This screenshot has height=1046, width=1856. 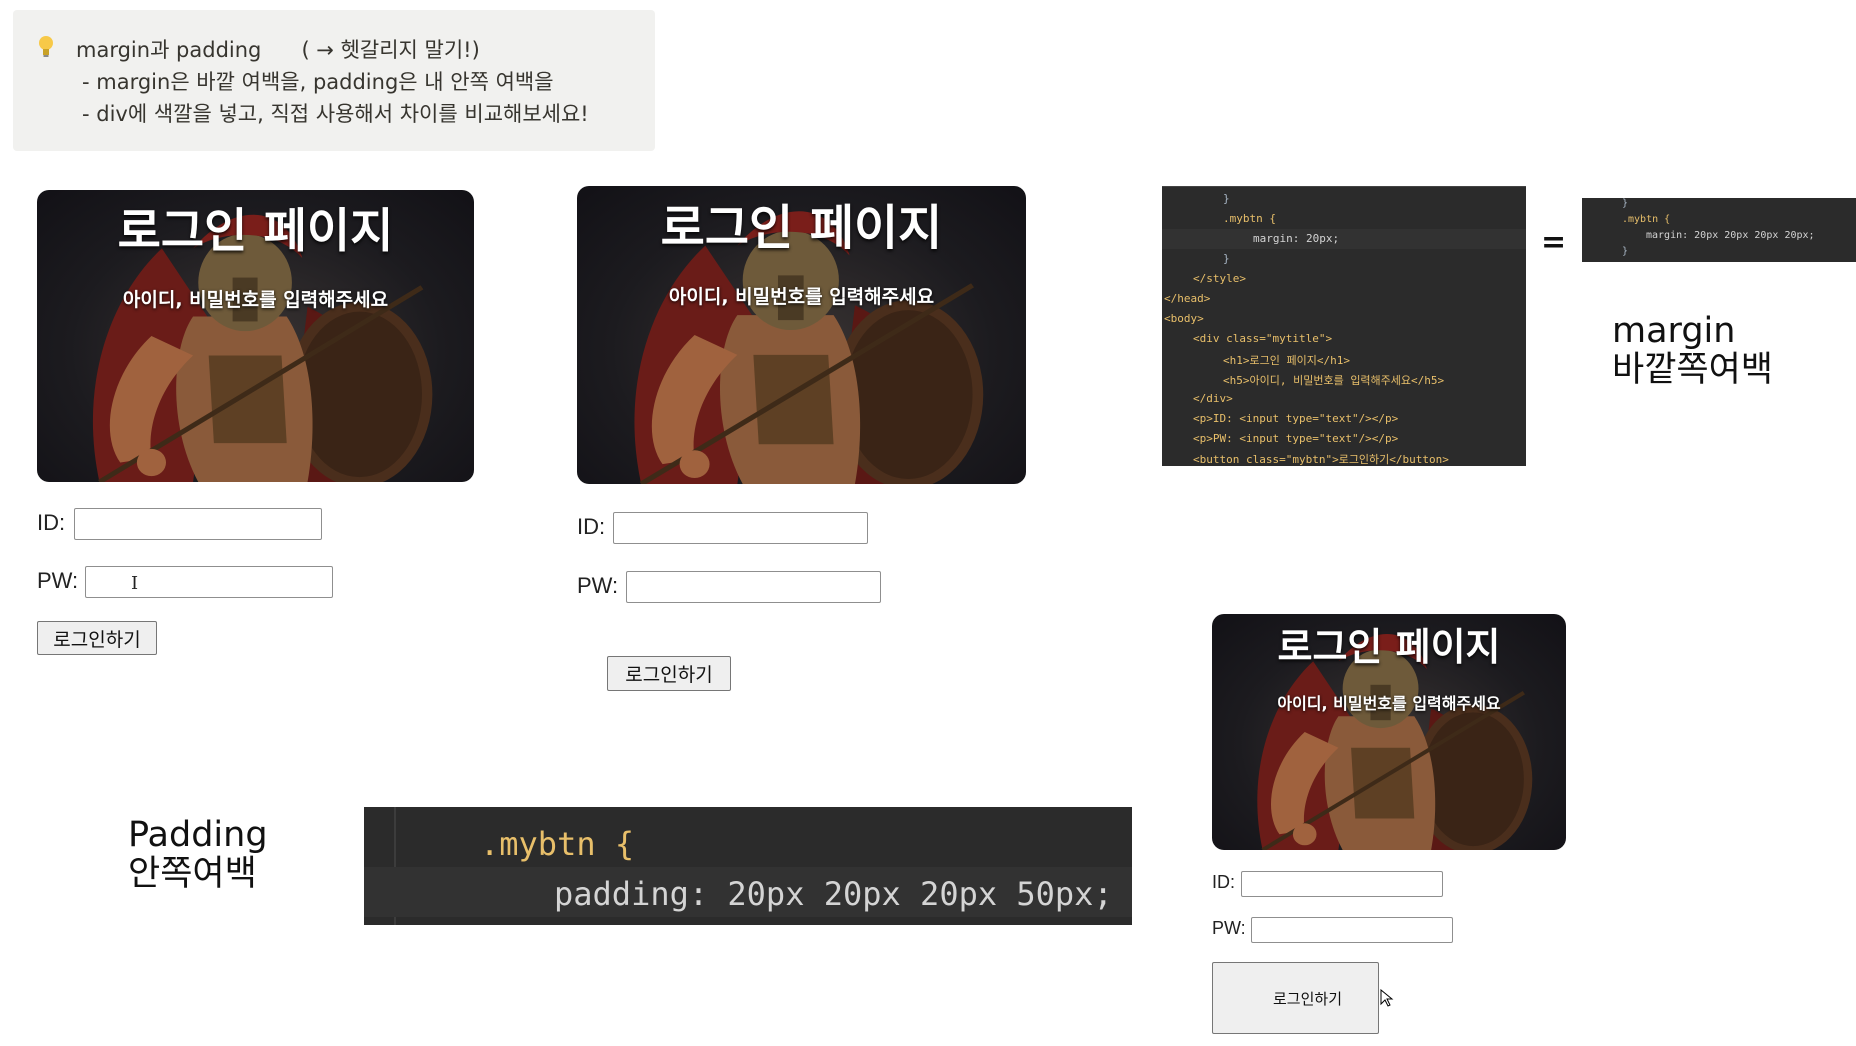 What do you see at coordinates (1308, 998) in the screenshot?
I see `login-button-label: 로그인하기` at bounding box center [1308, 998].